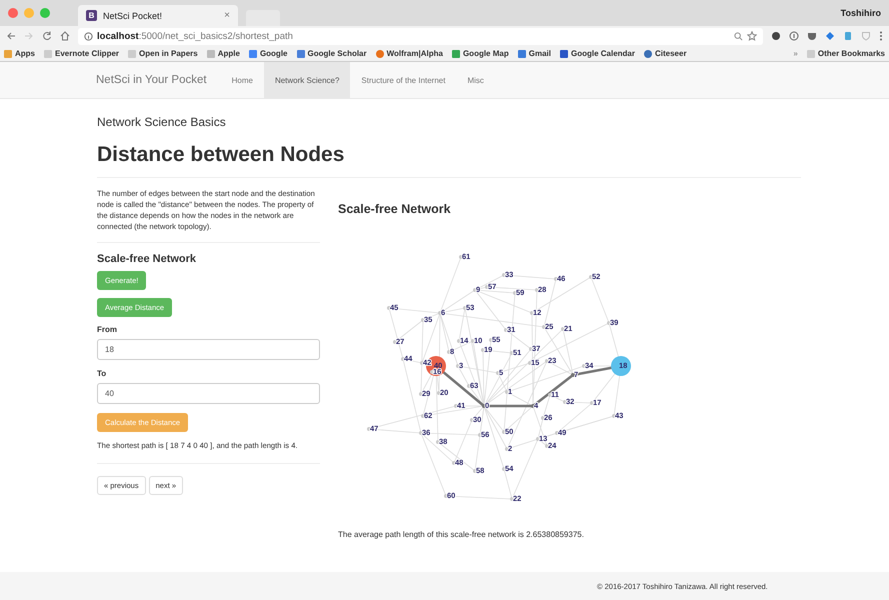  I want to click on nav-link: Home, so click(242, 80).